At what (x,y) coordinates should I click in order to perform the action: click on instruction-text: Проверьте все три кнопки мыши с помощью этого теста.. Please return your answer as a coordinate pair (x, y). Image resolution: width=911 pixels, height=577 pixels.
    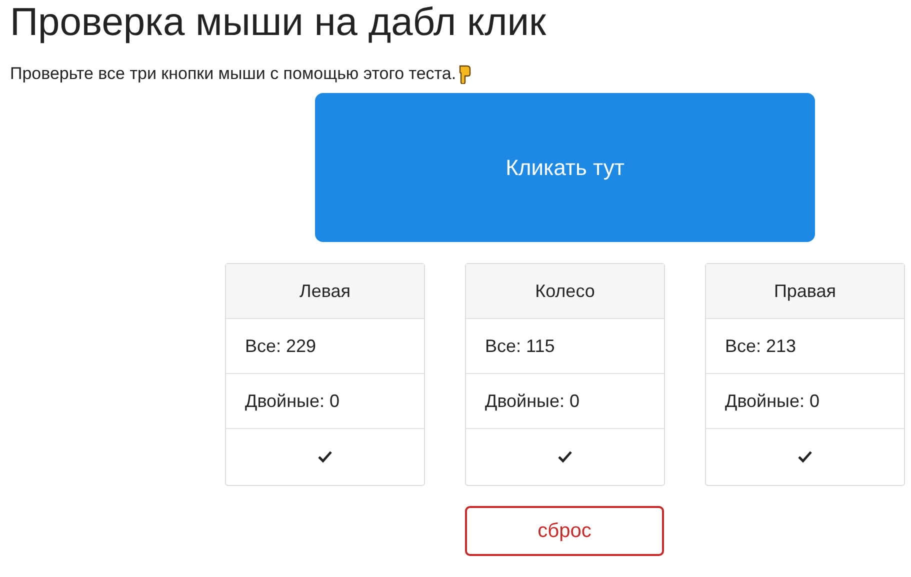
    Looking at the image, I should click on (233, 74).